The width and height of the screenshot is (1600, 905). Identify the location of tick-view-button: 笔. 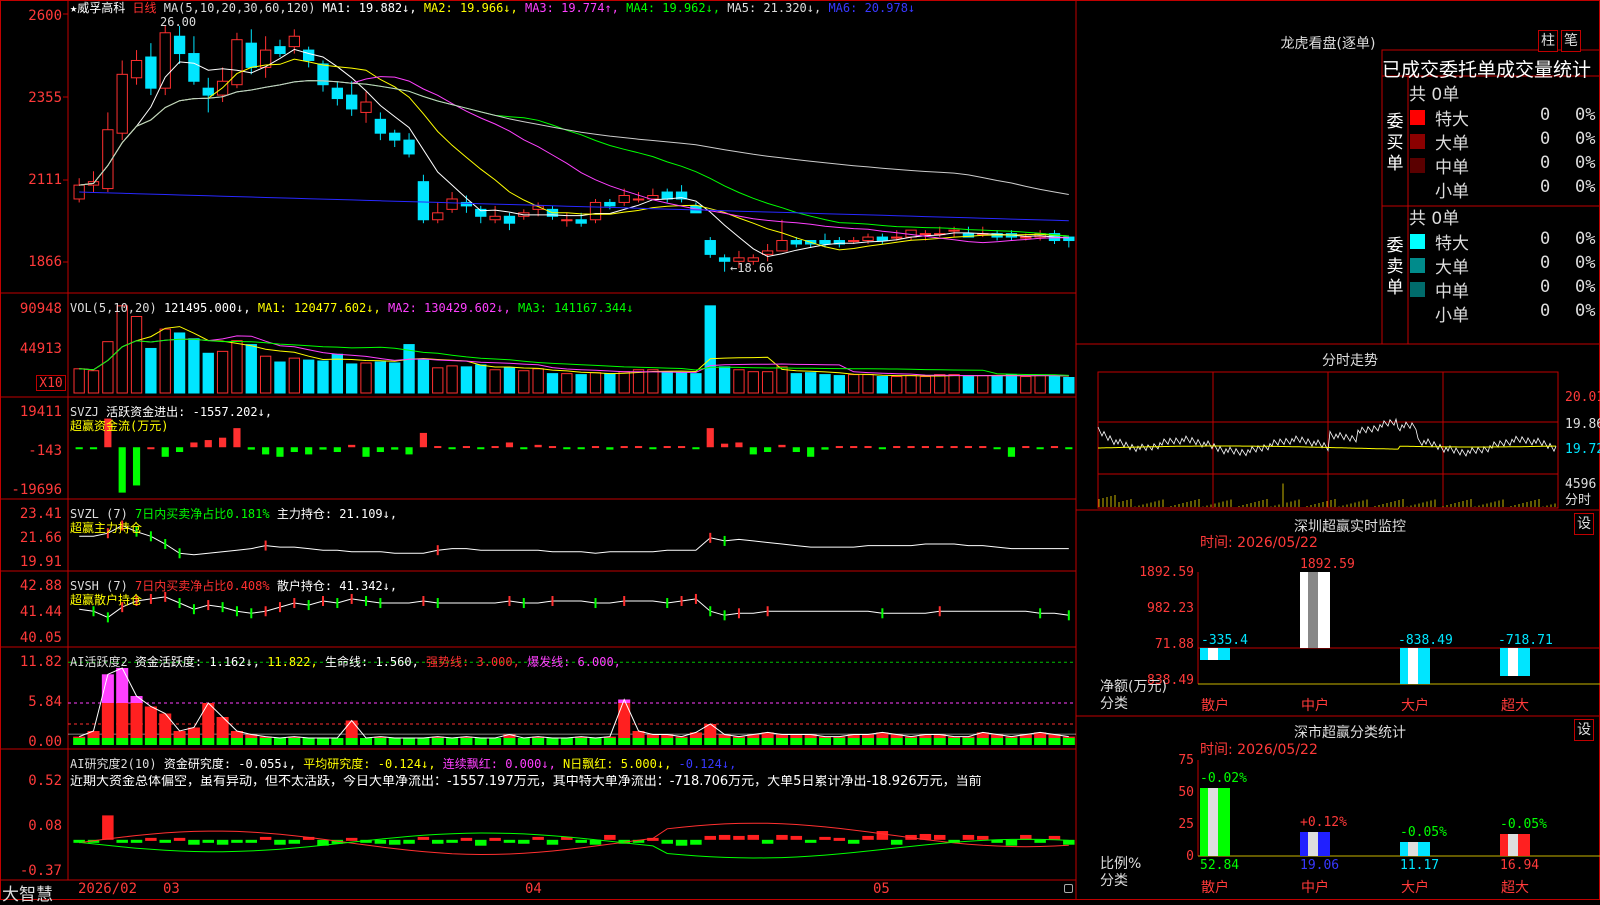
(1571, 41).